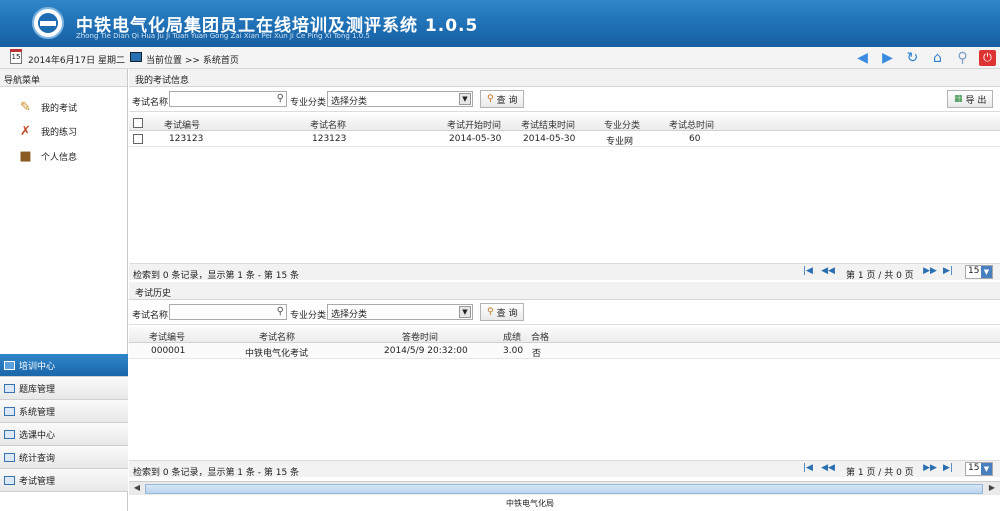 The width and height of the screenshot is (1000, 511). I want to click on sidebar-item-my-exams: ✎ 我的考试, so click(47, 107).